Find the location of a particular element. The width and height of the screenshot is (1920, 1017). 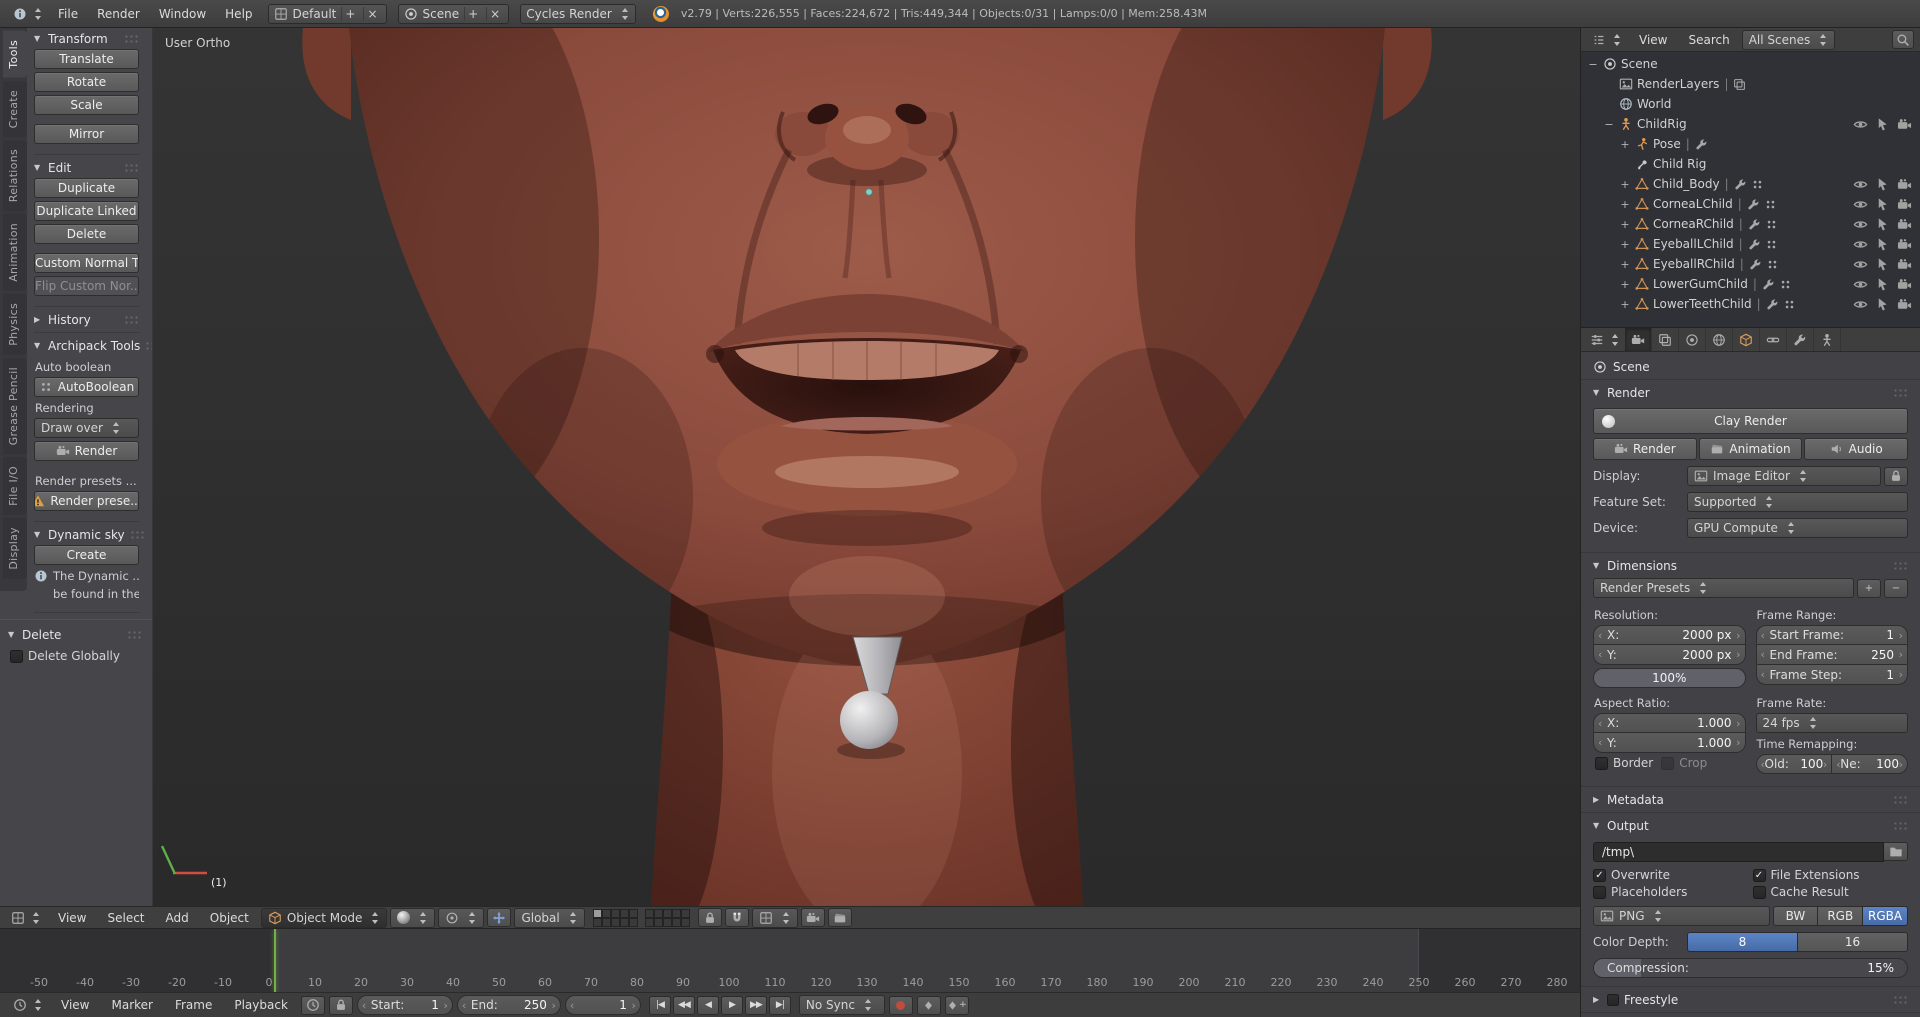

prev-keyframe-button: ◀◀ is located at coordinates (683, 1005).